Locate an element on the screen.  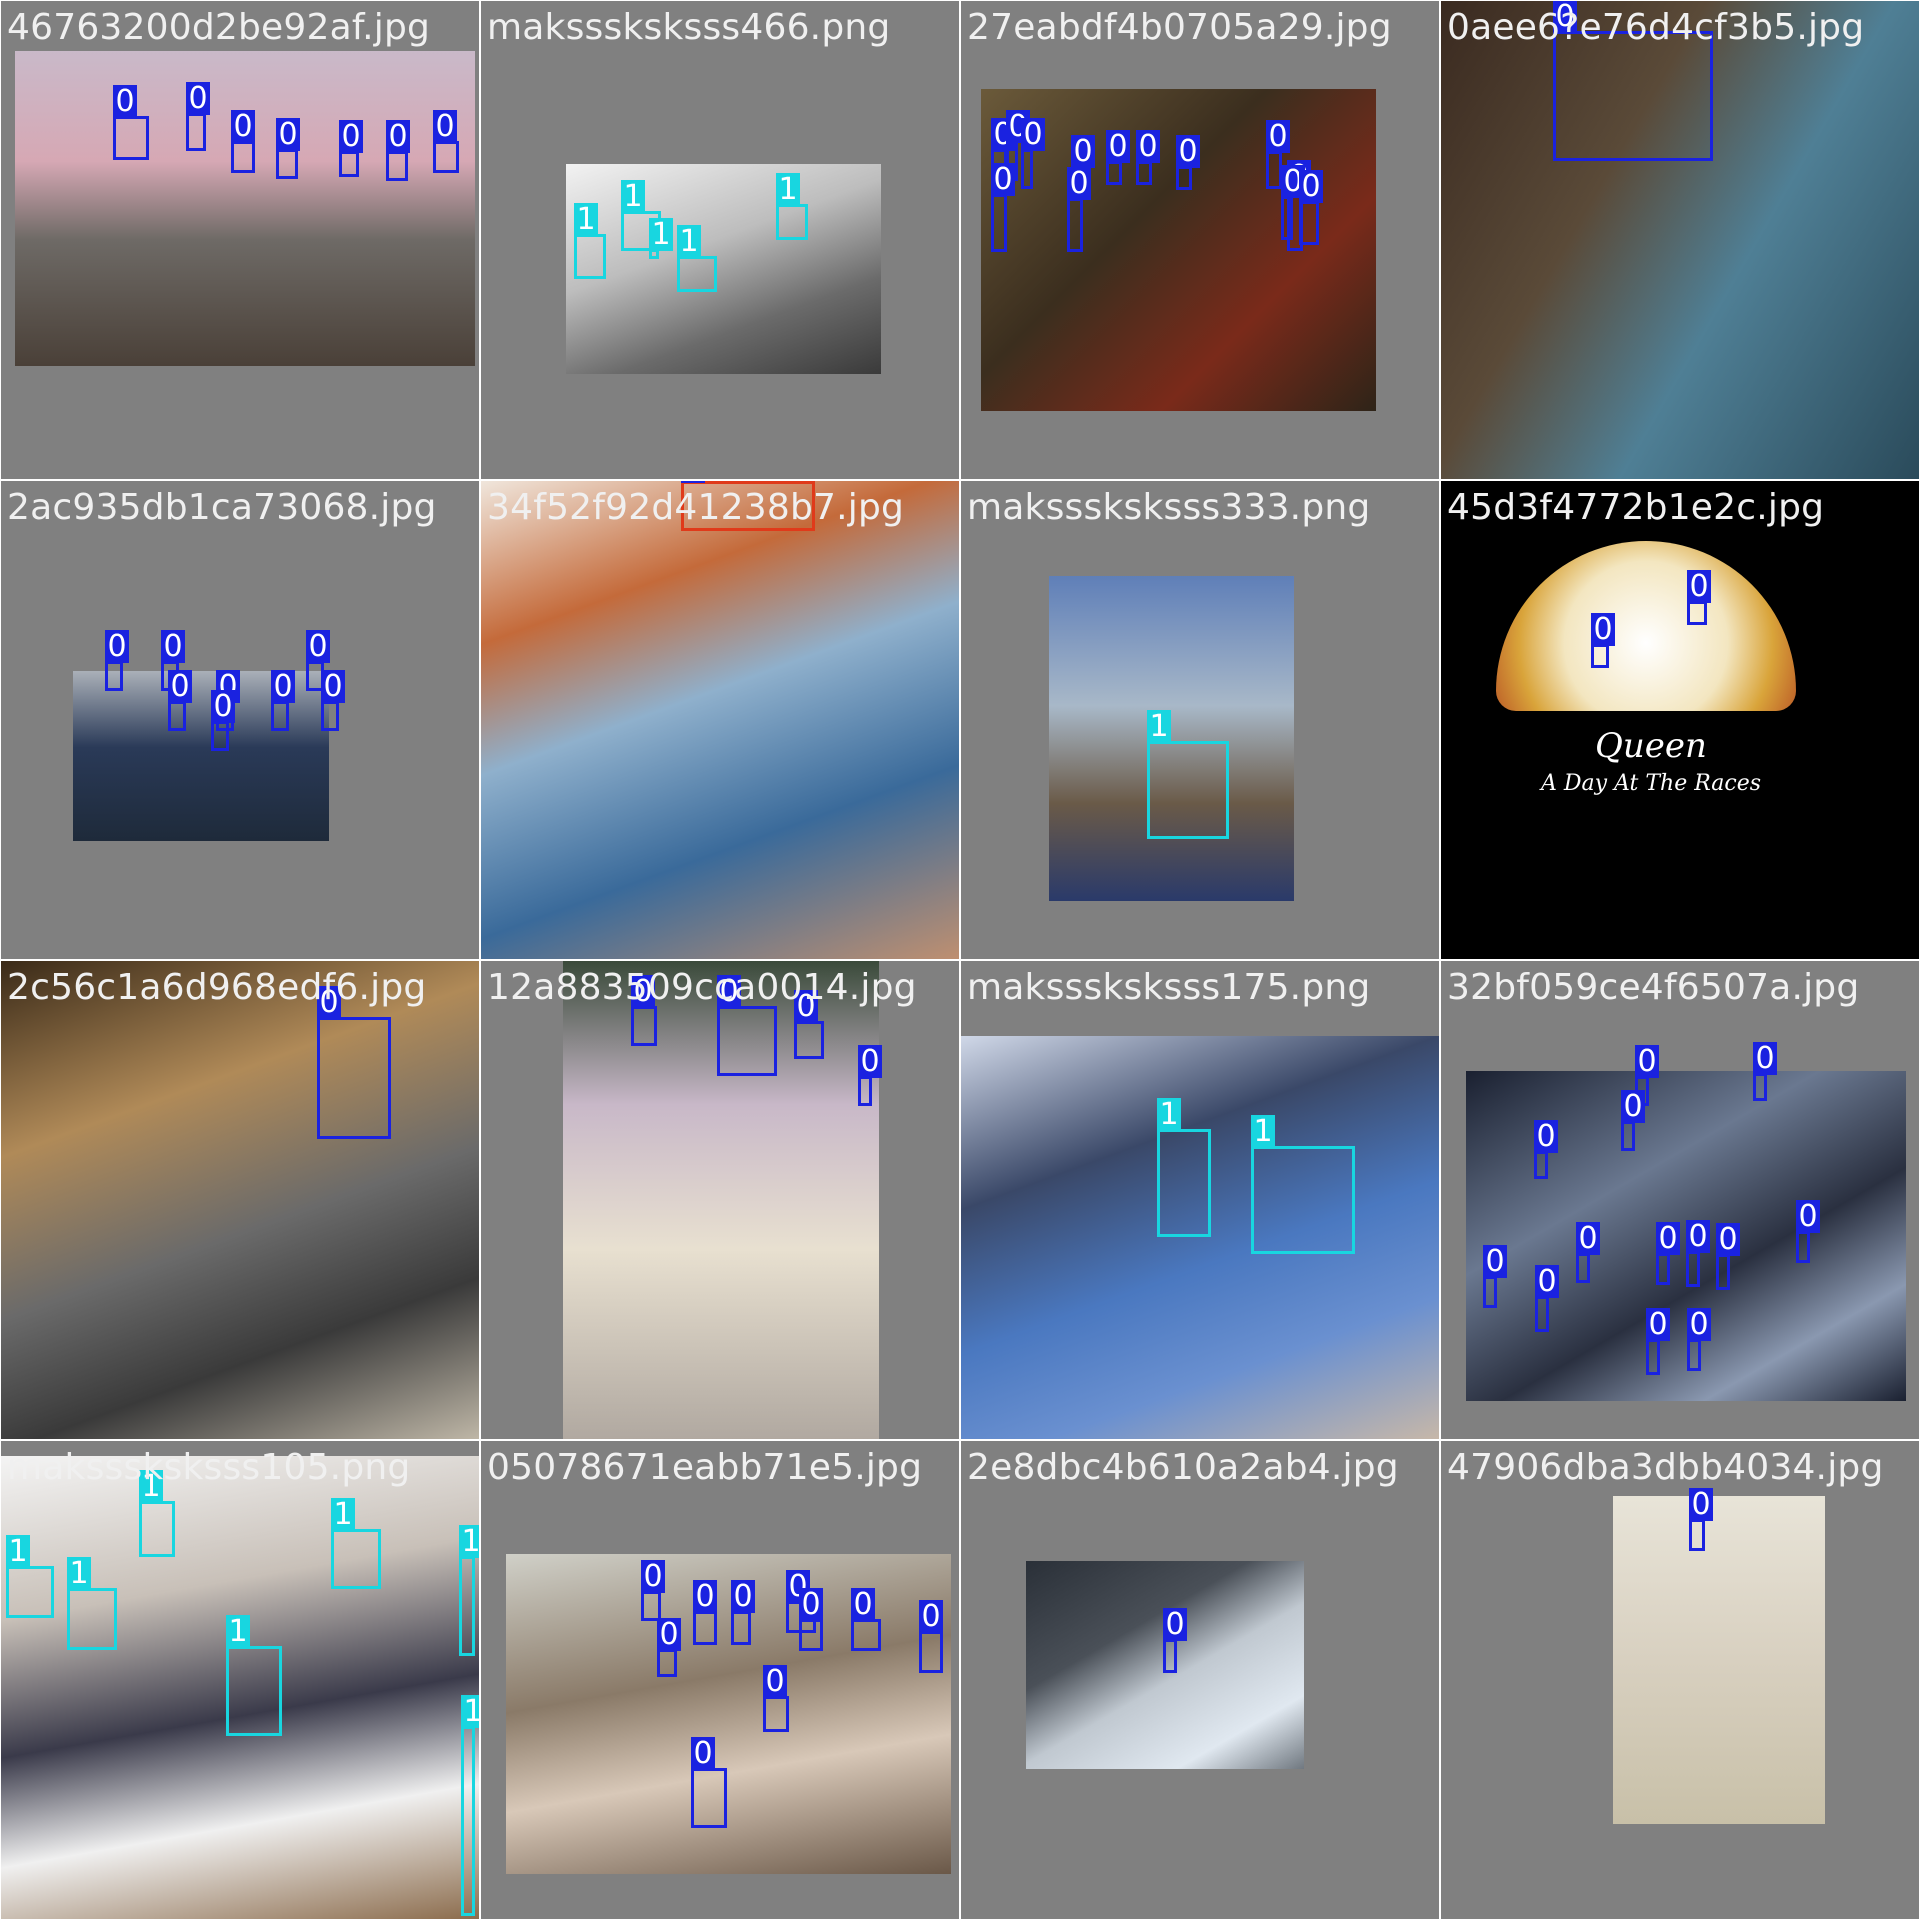
image-tile: maksssksksss333.png 1 is located at coordinates (1200, 720).